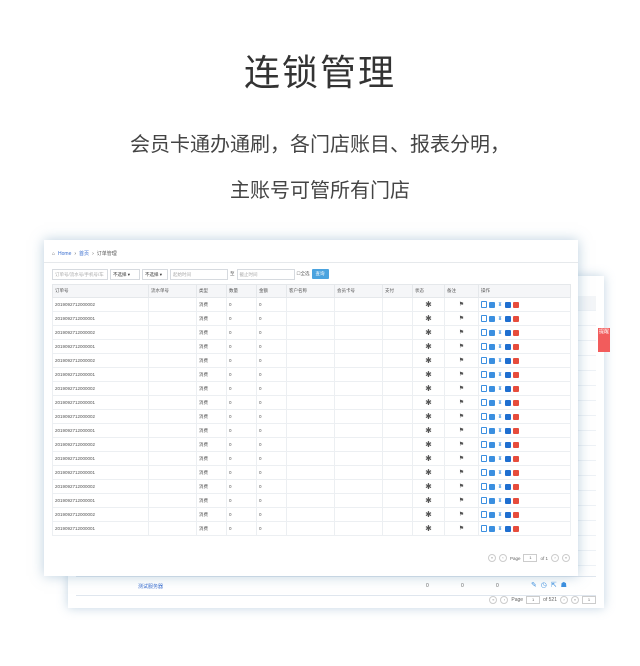 The height and width of the screenshot is (666, 640). I want to click on prev-page-icon: ‹, so click(502, 558).